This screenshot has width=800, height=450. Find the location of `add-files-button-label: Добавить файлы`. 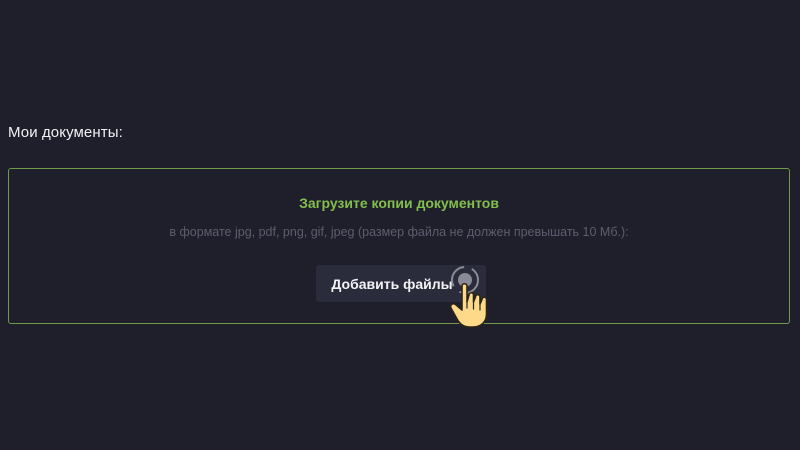

add-files-button-label: Добавить файлы is located at coordinates (392, 283).